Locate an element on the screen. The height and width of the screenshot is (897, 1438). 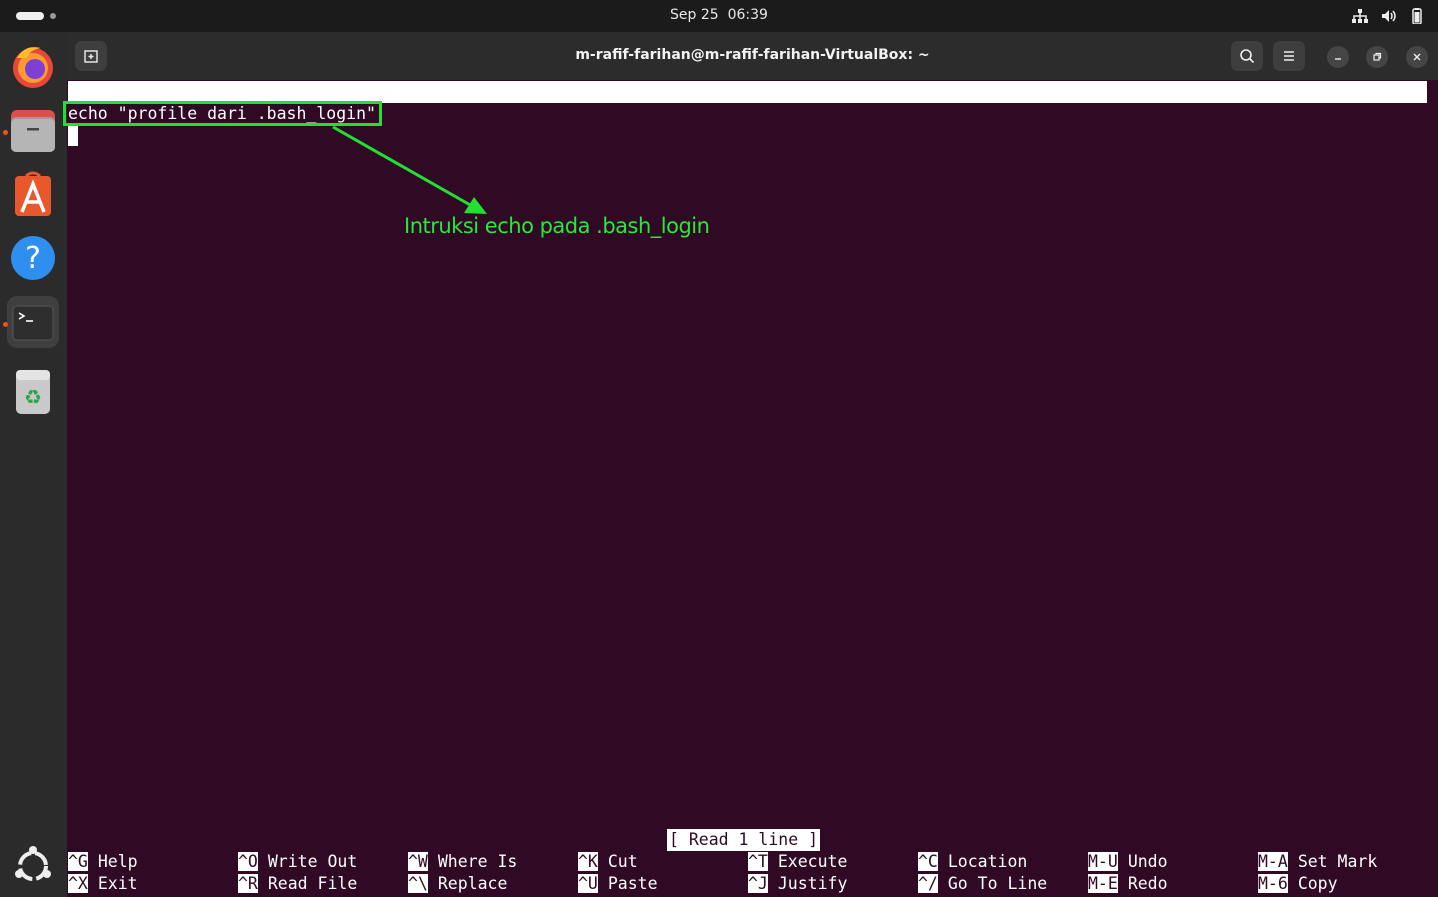
shortcut-location: ^C Location is located at coordinates (972, 862).